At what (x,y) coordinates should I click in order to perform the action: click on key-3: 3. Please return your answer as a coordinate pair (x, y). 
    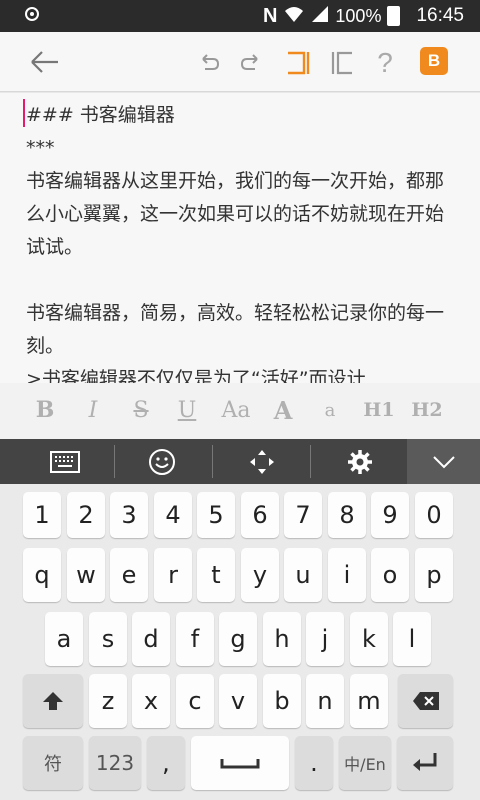
    Looking at the image, I should click on (129, 515).